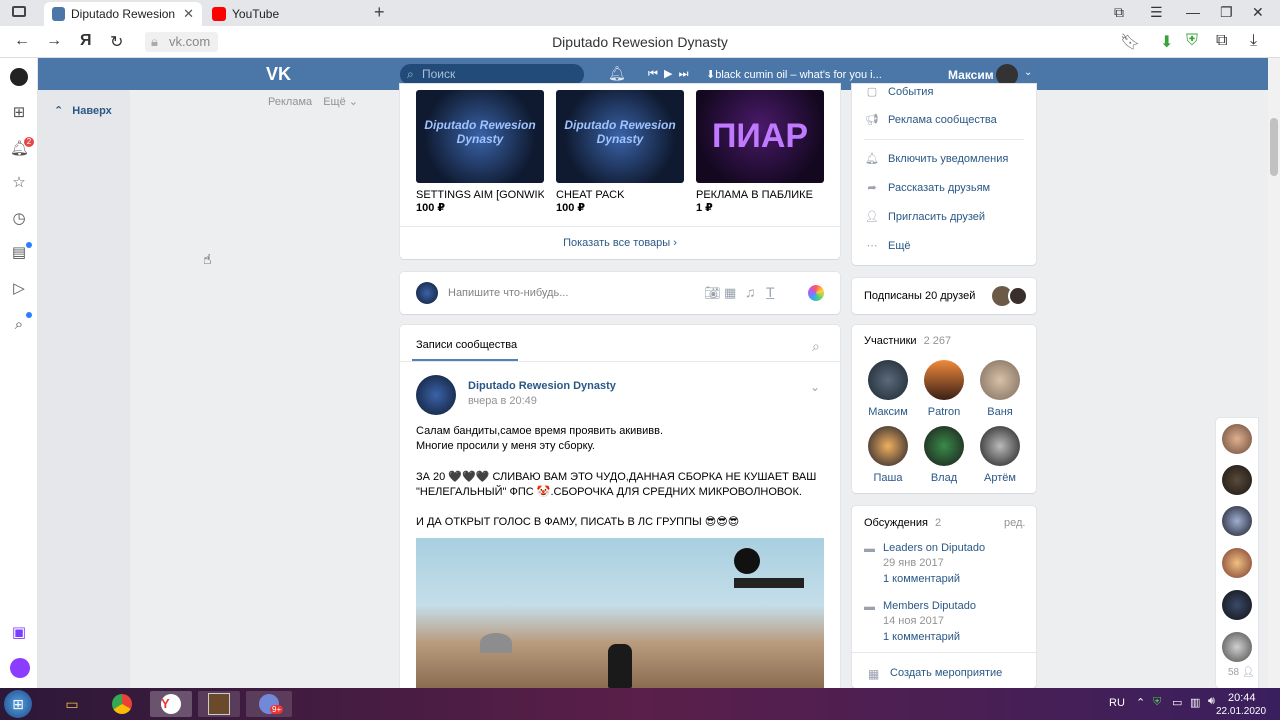  I want to click on show-all-products-link: Показать все товары ›, so click(620, 243).